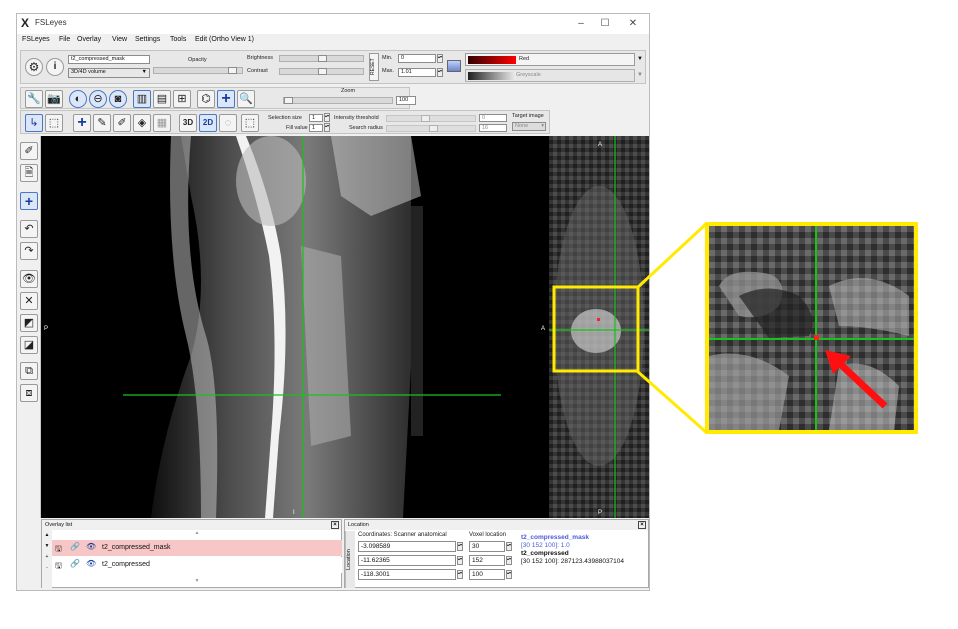 This screenshot has width=958, height=629. I want to click on callout-line-bottom, so click(671, 401).